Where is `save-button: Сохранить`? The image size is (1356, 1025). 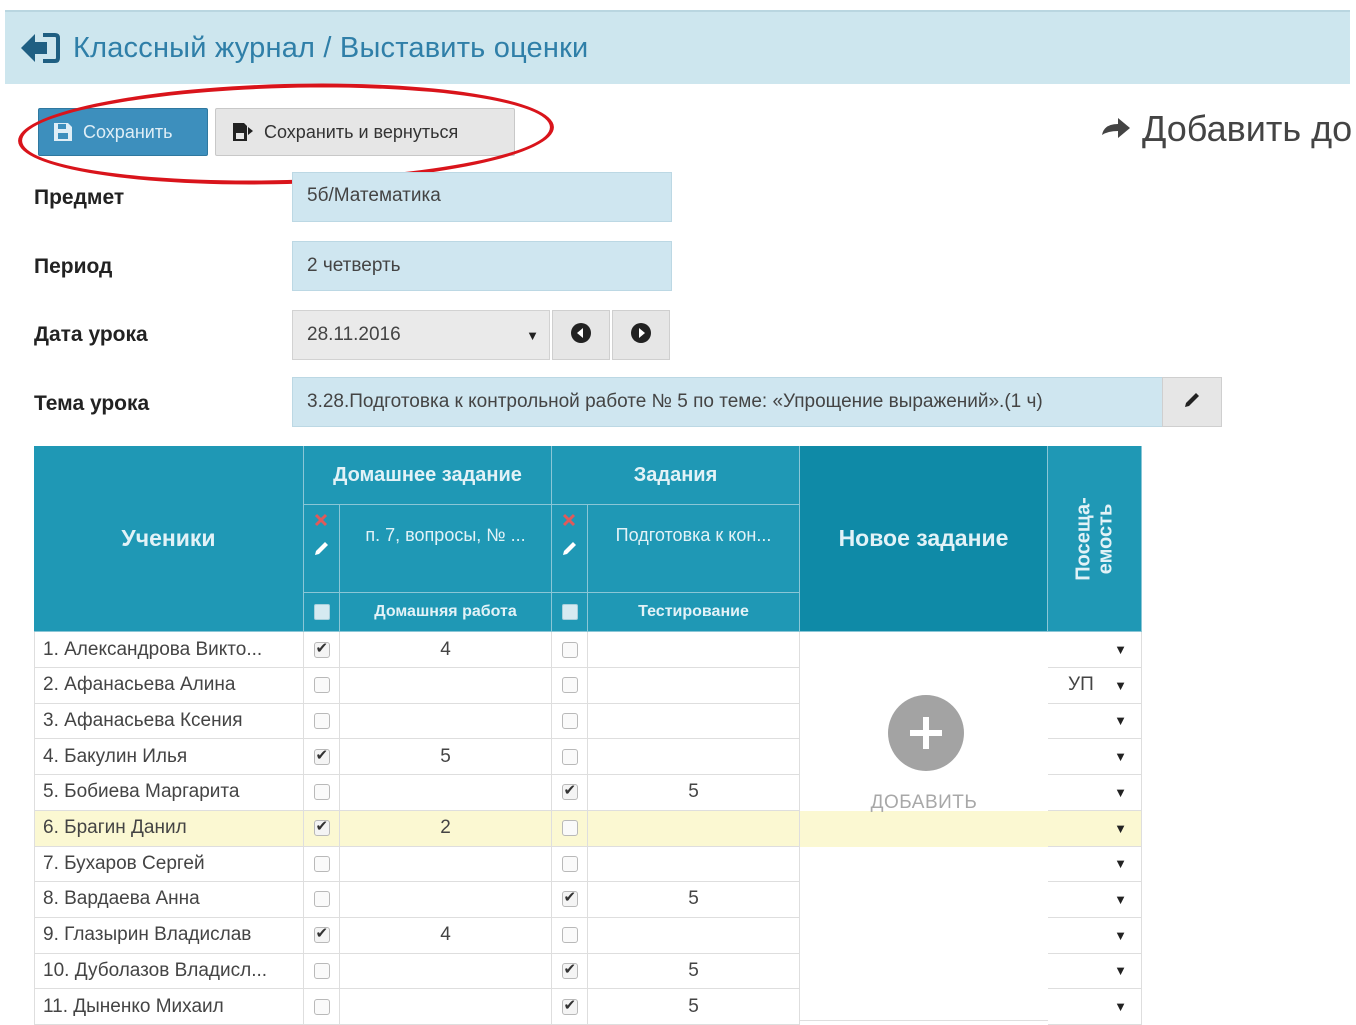
save-button: Сохранить is located at coordinates (123, 132).